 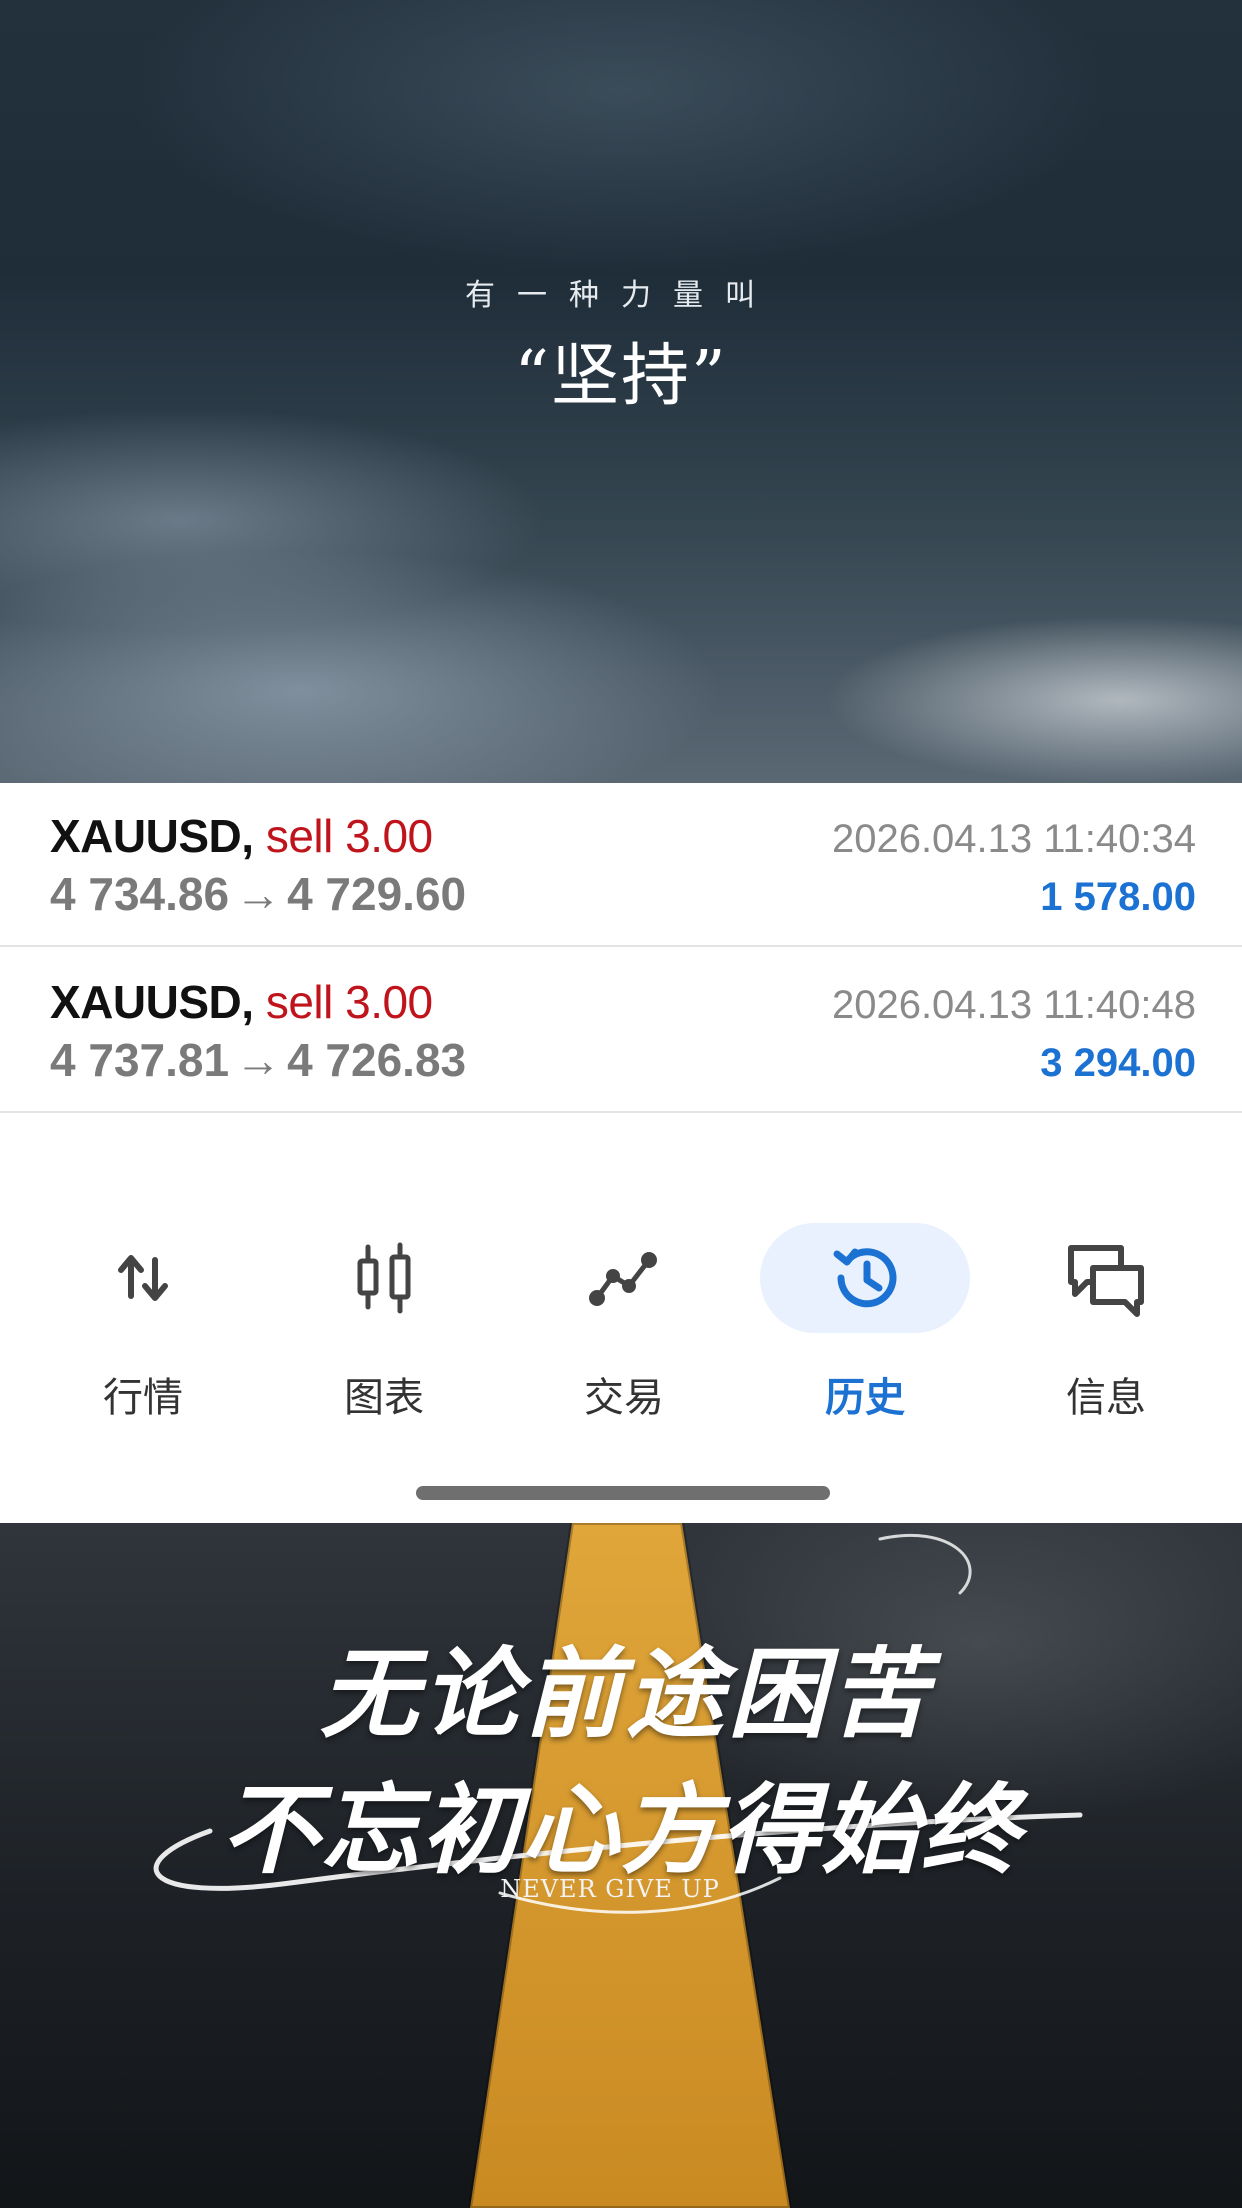 I want to click on nav-label: 图表, so click(x=384, y=1398).